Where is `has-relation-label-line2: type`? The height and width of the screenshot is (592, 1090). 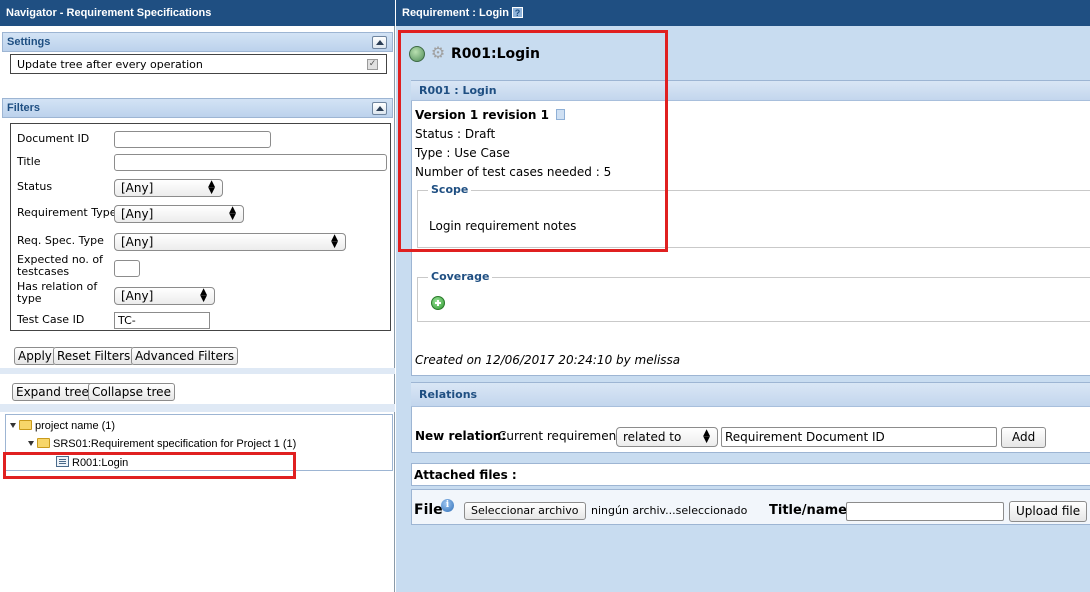
has-relation-label-line2: type is located at coordinates (29, 298).